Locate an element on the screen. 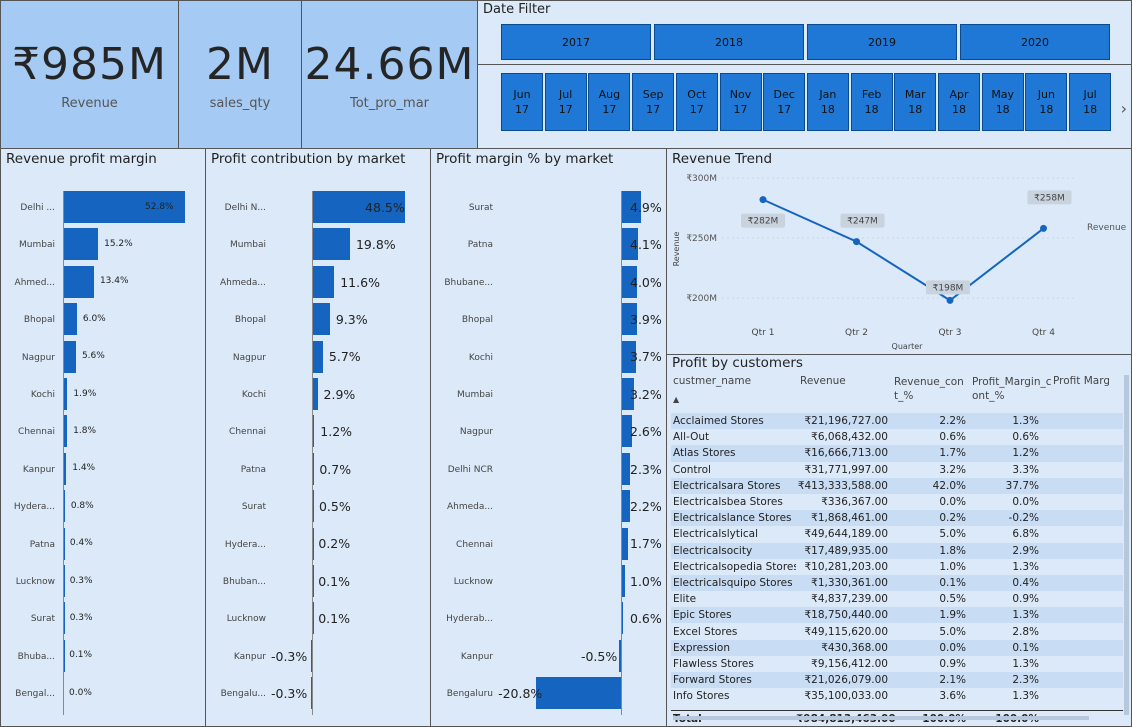  month-button: Feb 18 is located at coordinates (871, 102).